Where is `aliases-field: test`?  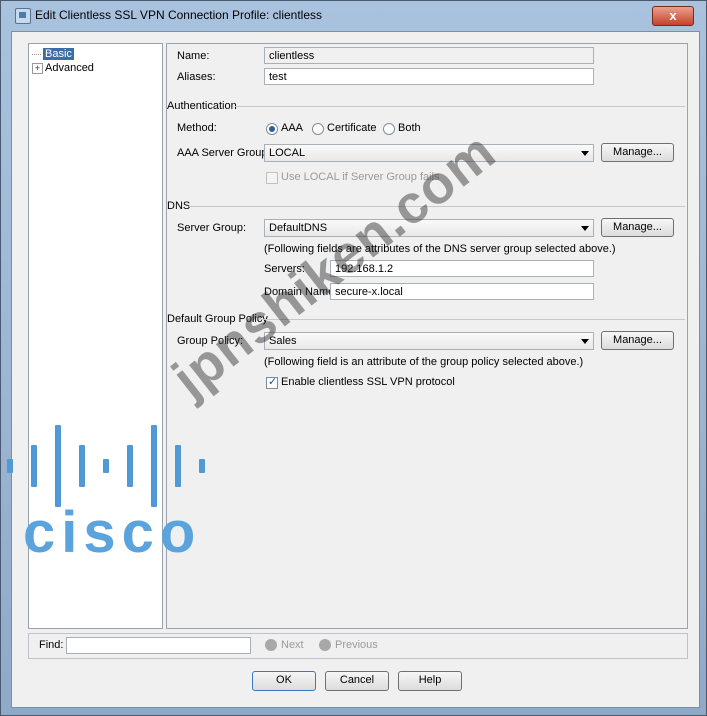 aliases-field: test is located at coordinates (429, 76).